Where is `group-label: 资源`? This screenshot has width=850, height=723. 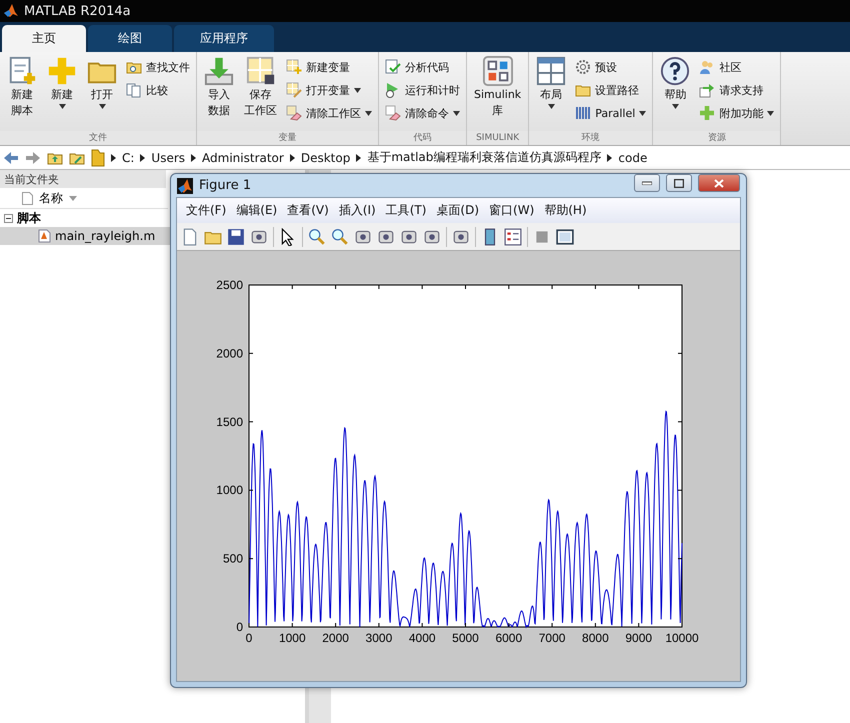 group-label: 资源 is located at coordinates (716, 138).